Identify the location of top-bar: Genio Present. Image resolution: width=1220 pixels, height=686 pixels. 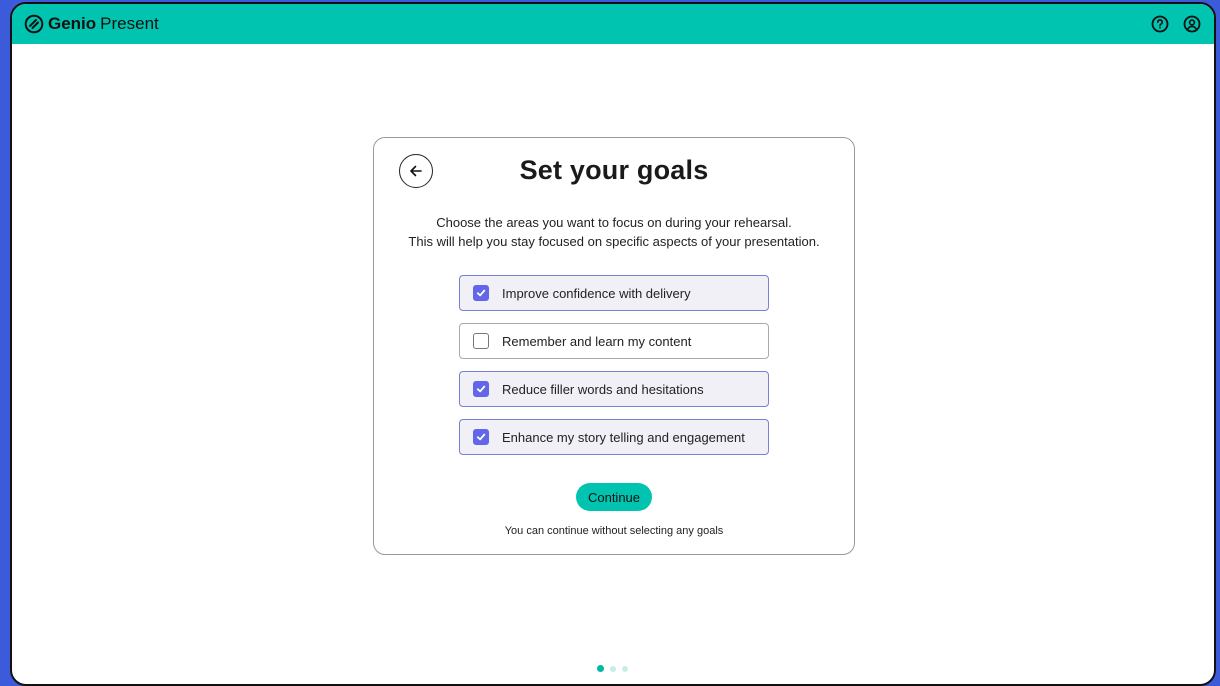
(613, 24).